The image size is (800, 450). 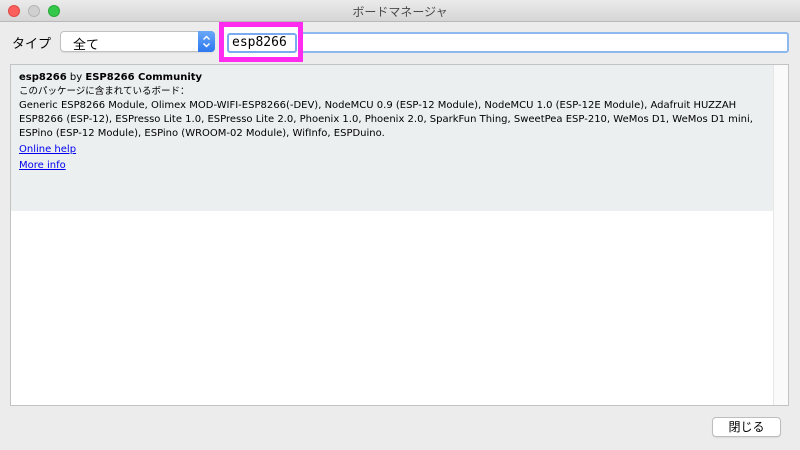 What do you see at coordinates (43, 77) in the screenshot?
I see `package-name: esp8266` at bounding box center [43, 77].